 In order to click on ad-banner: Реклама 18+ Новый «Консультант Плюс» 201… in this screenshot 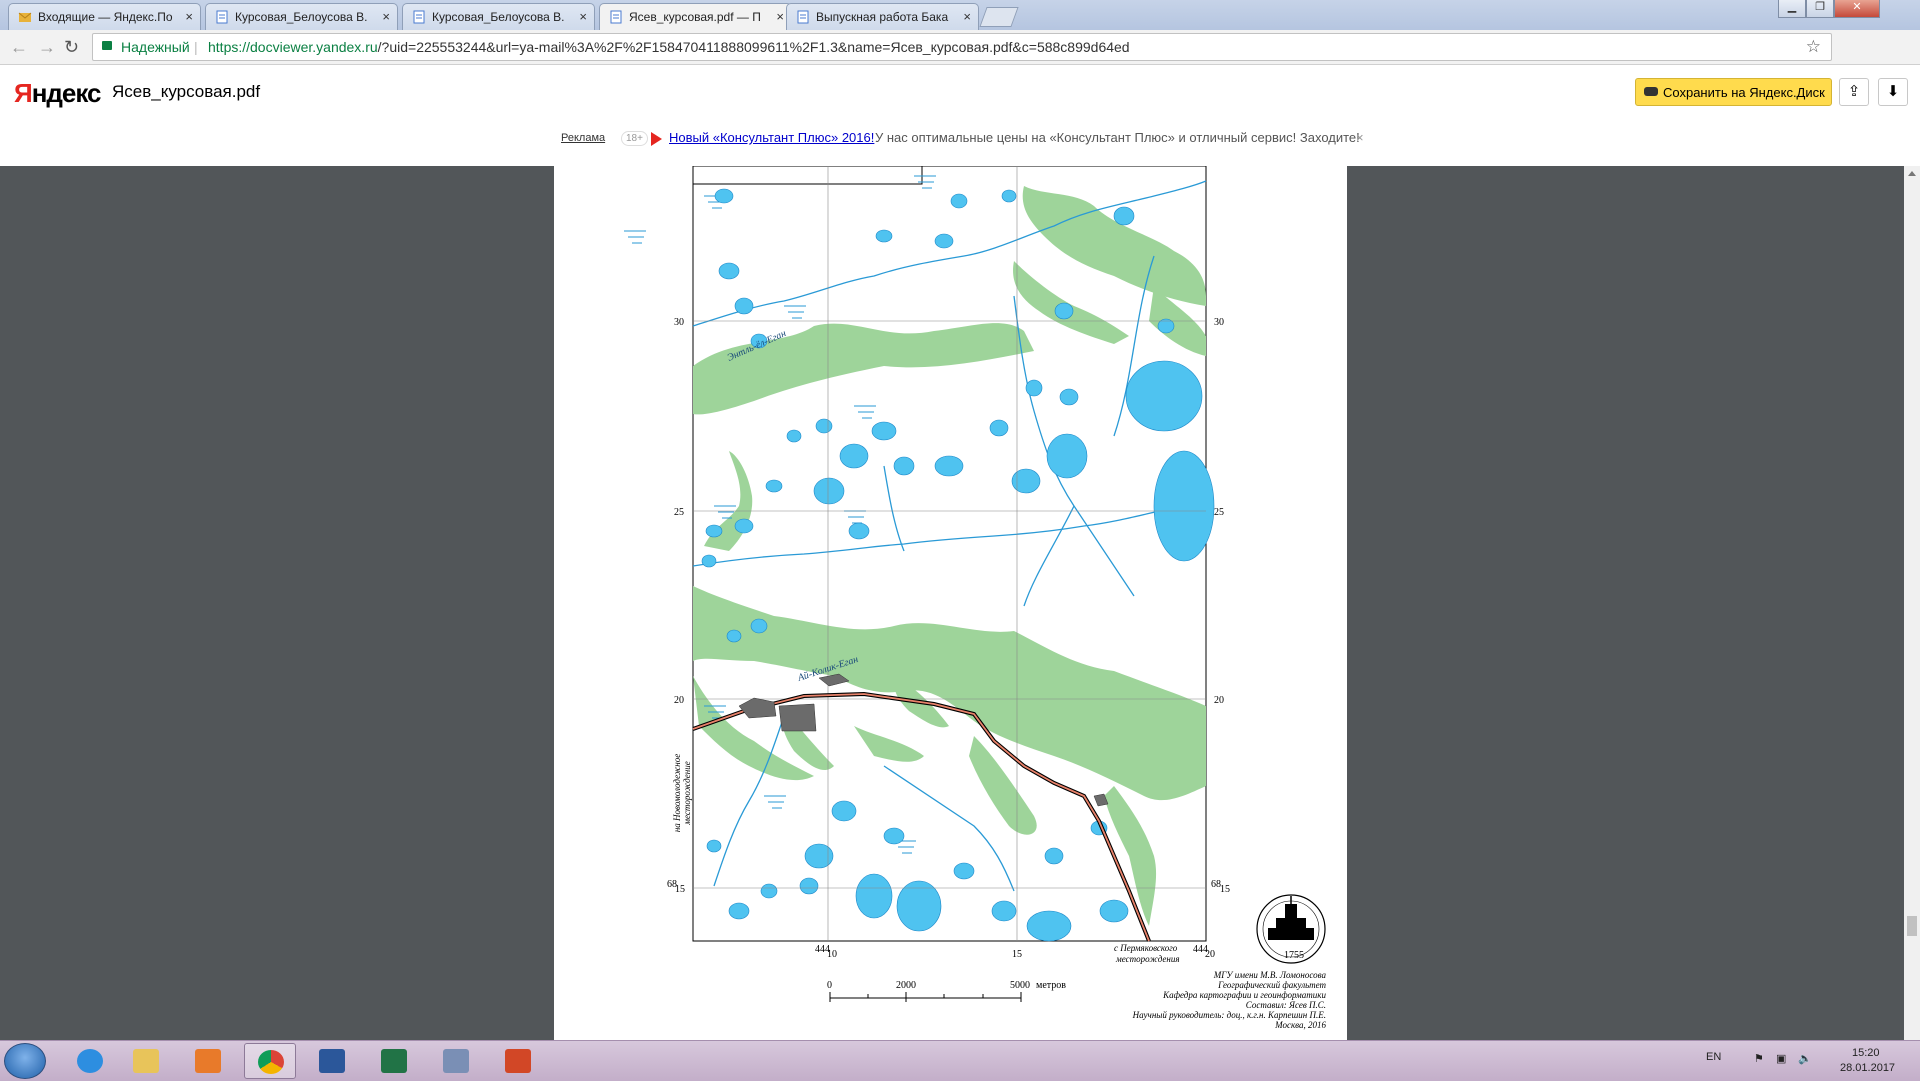, I will do `click(960, 143)`.